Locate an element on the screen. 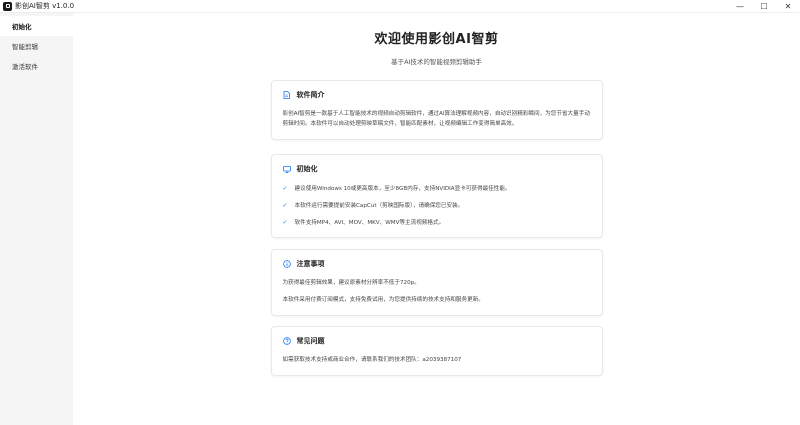  init-card-title: 初始化 is located at coordinates (307, 169).